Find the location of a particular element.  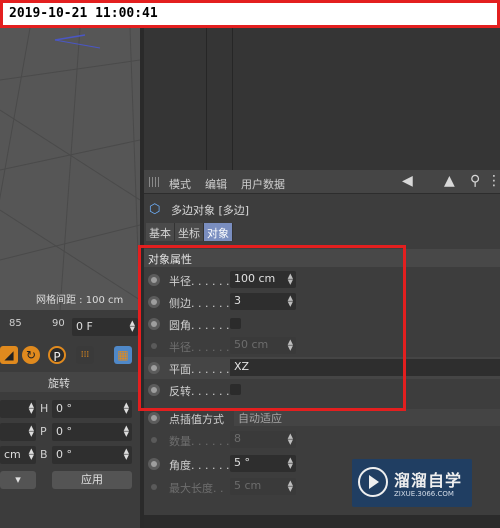

attribute-tabs: 基本 坐标 对象 is located at coordinates (189, 232).